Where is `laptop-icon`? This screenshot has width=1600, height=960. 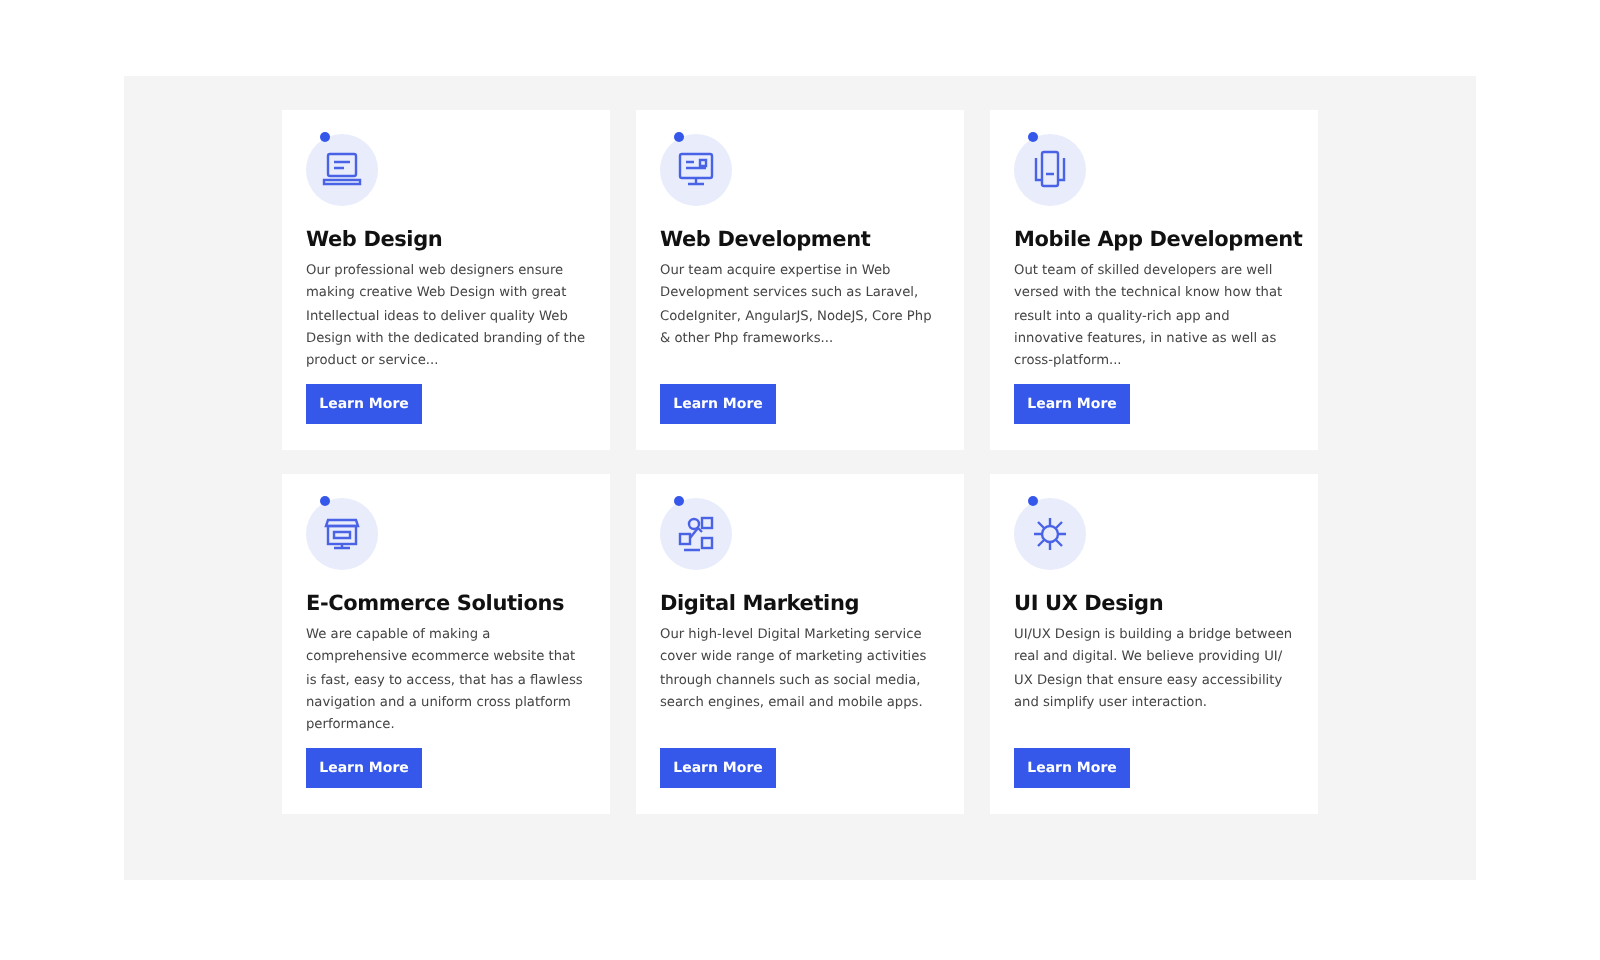
laptop-icon is located at coordinates (342, 170).